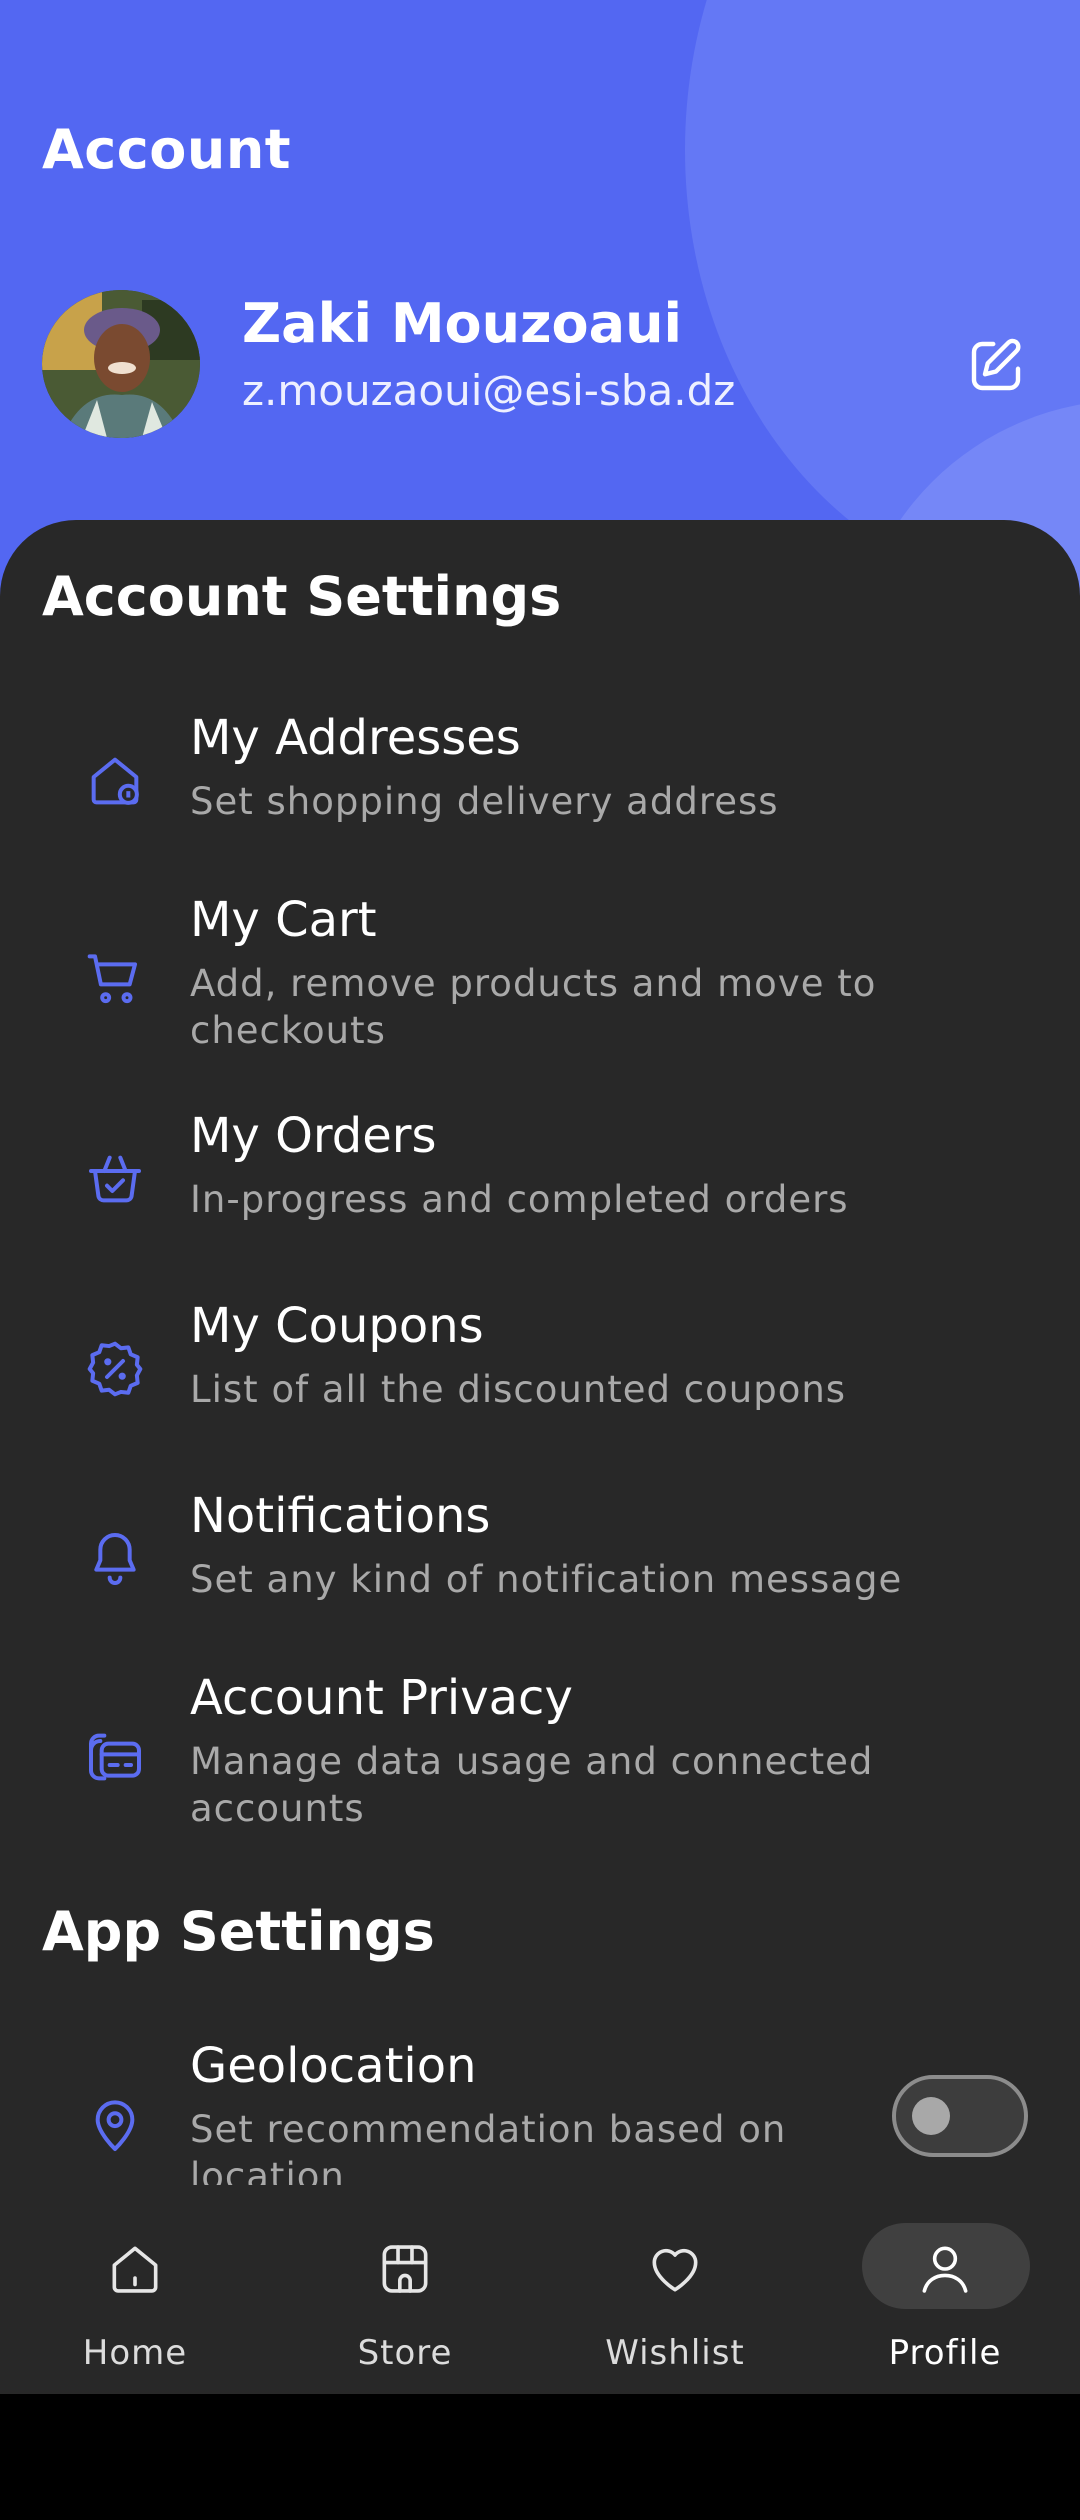 The image size is (1080, 2520). I want to click on nav-item-wishlist: Wishlist, so click(675, 2289).